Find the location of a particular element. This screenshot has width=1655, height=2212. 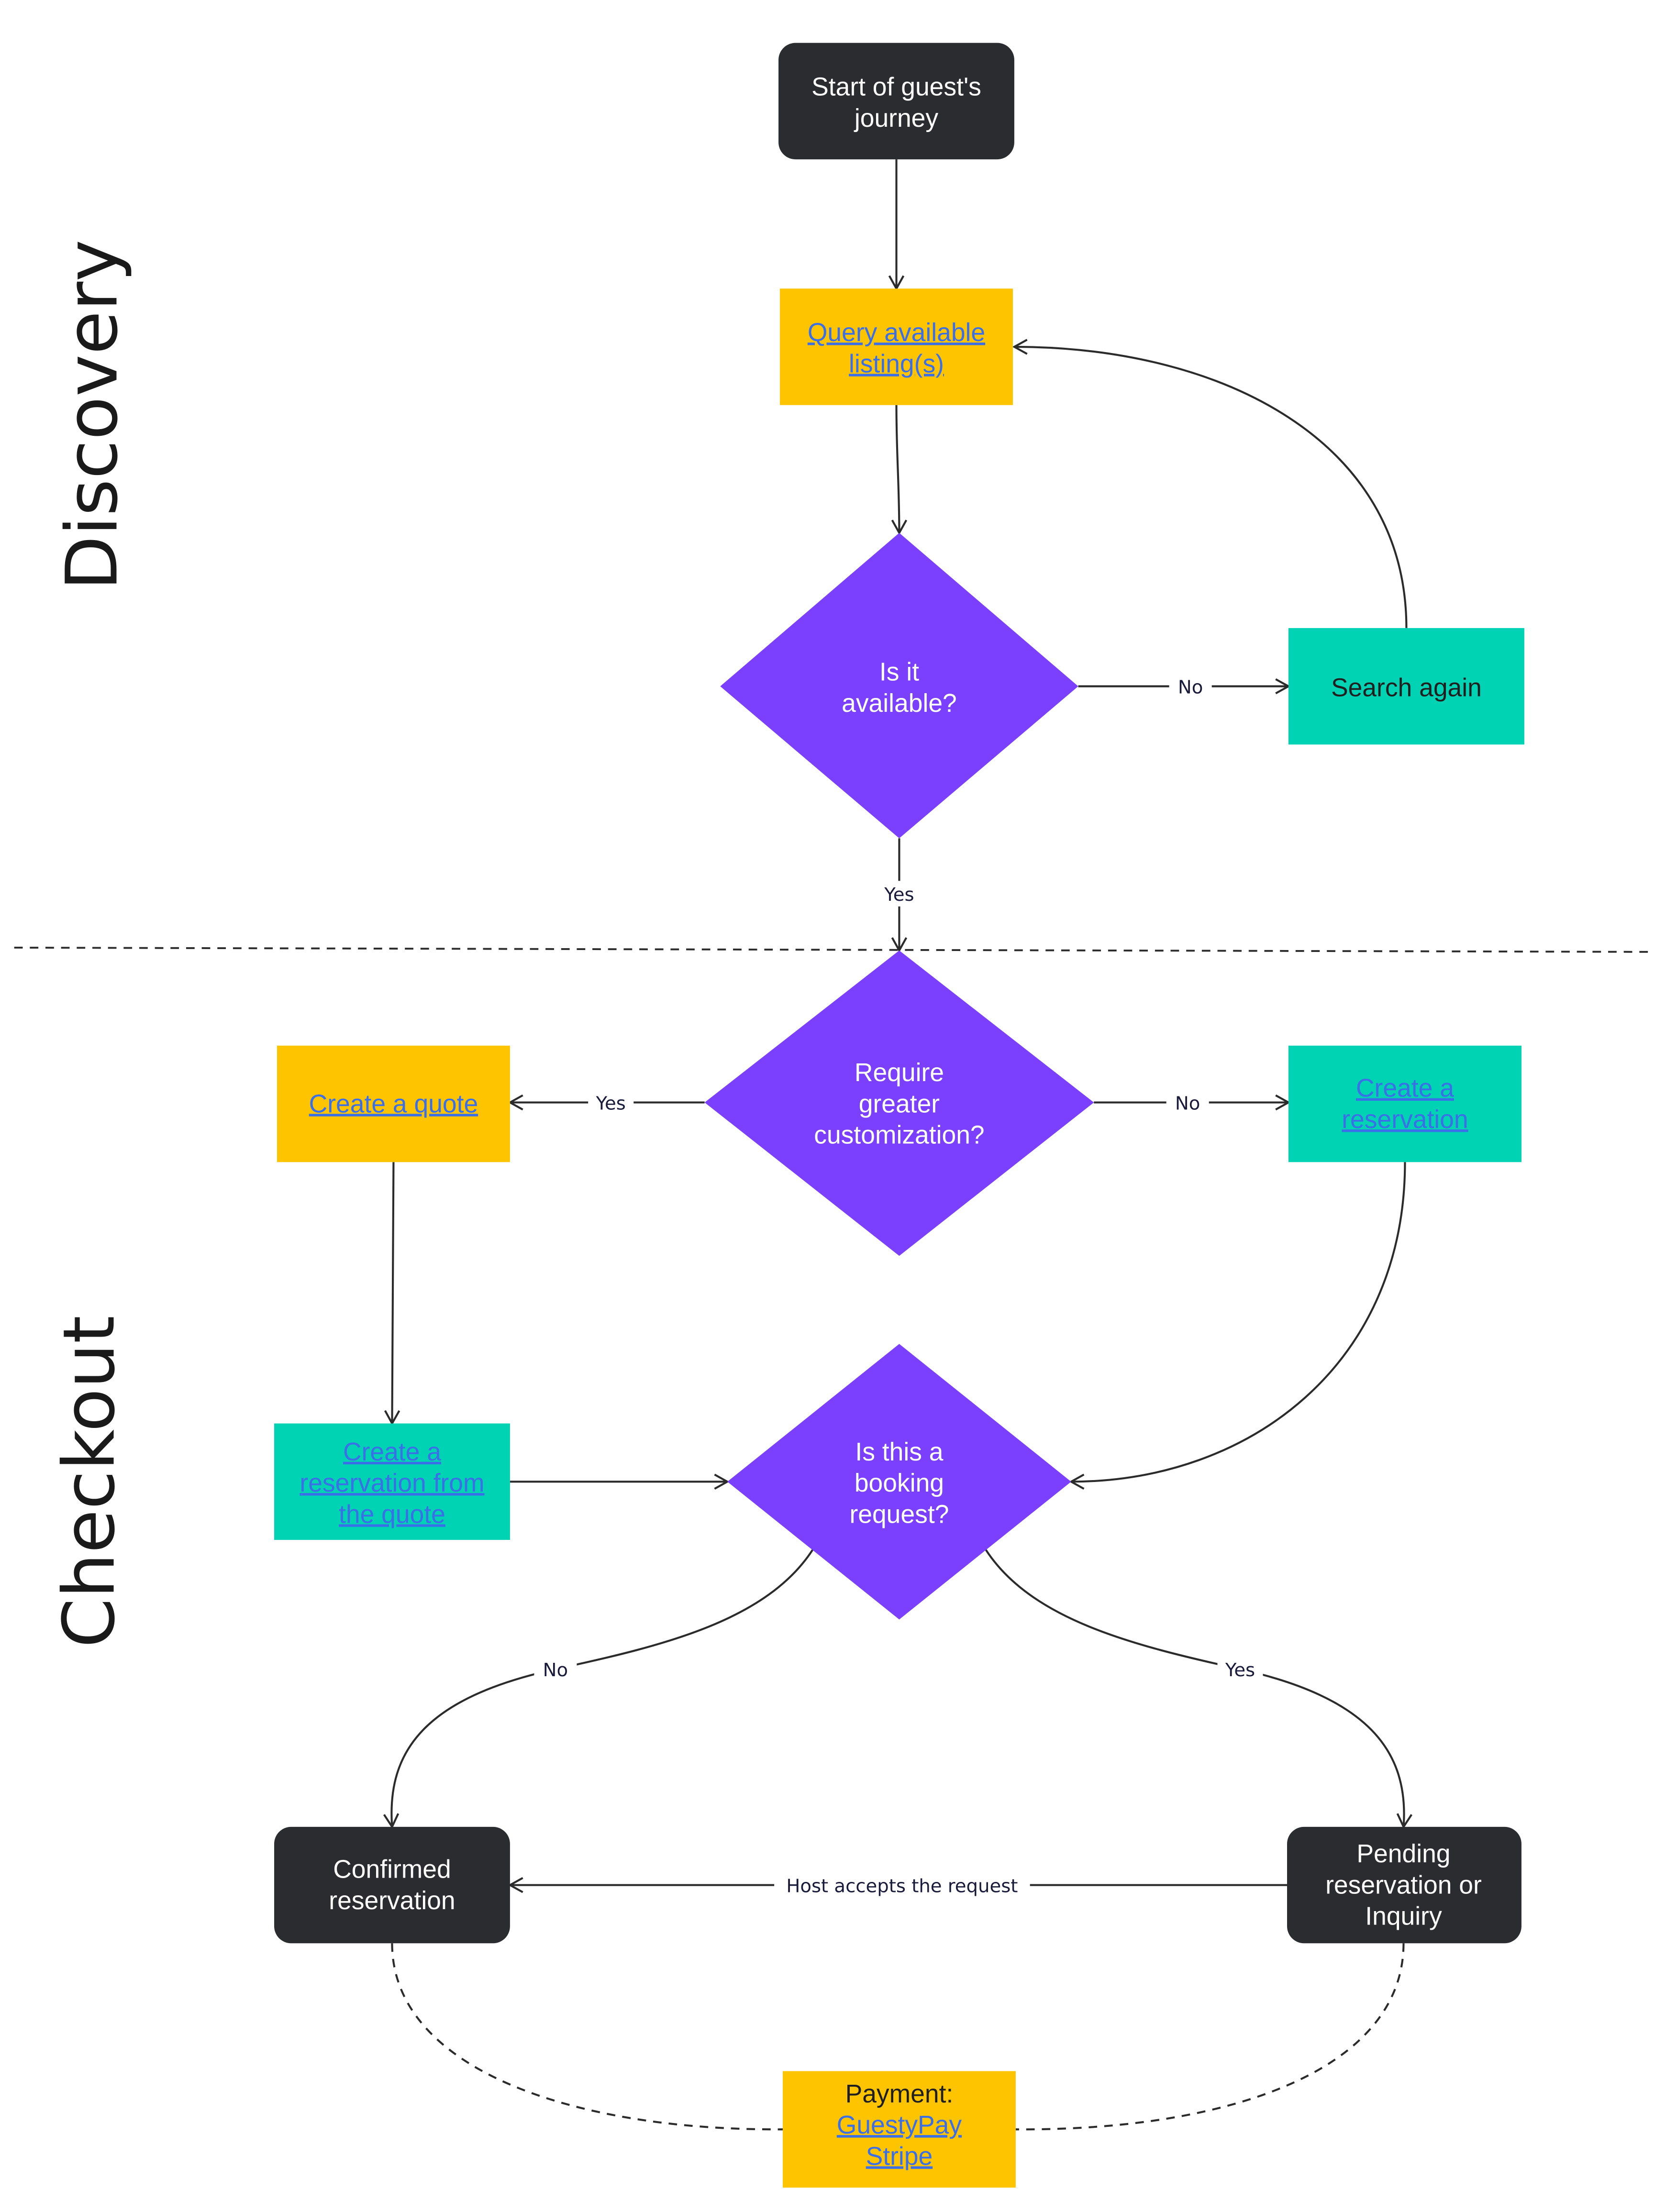

edge-create-reservation-to-booking is located at coordinates (1238, 1322).